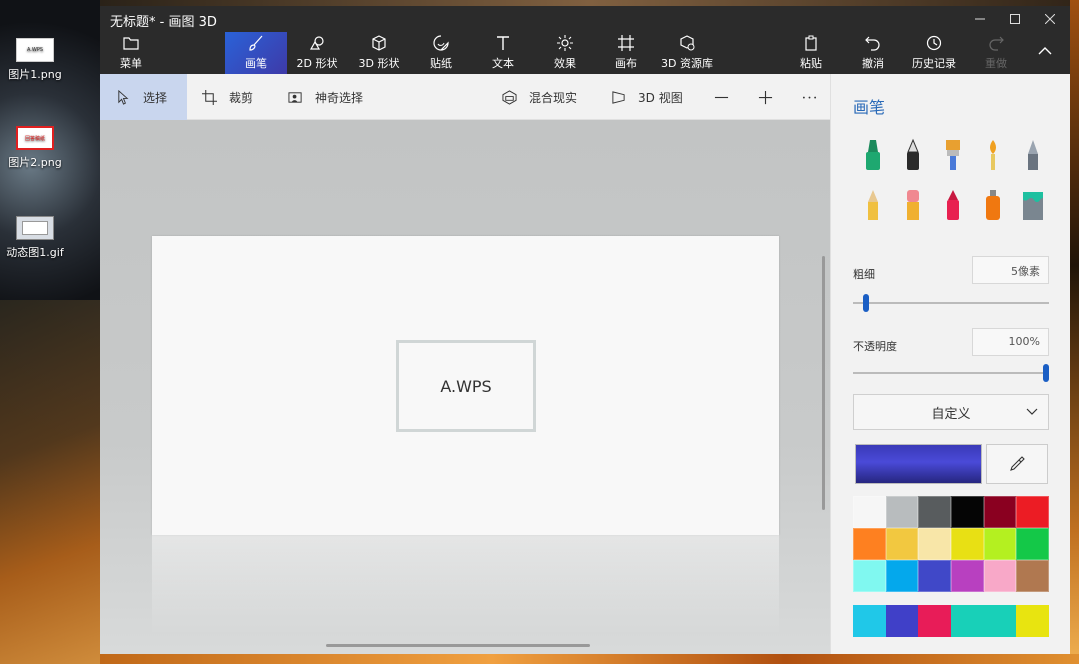 This screenshot has width=1079, height=664. I want to click on 3d-view-button: 3D 视图, so click(647, 97).